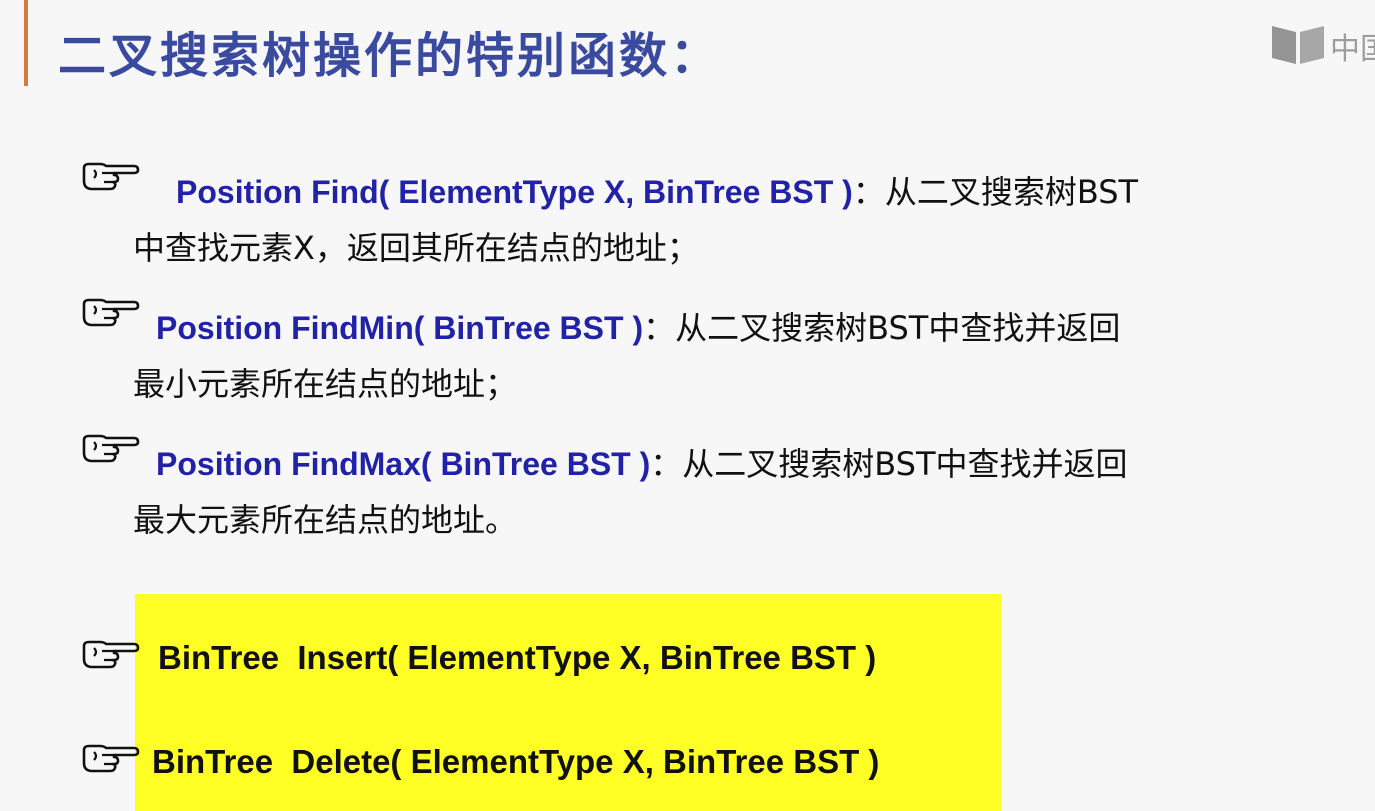 The height and width of the screenshot is (811, 1375). What do you see at coordinates (400, 328) in the screenshot?
I see `item-findmin-signature: Position FindMin( BinTree BST )` at bounding box center [400, 328].